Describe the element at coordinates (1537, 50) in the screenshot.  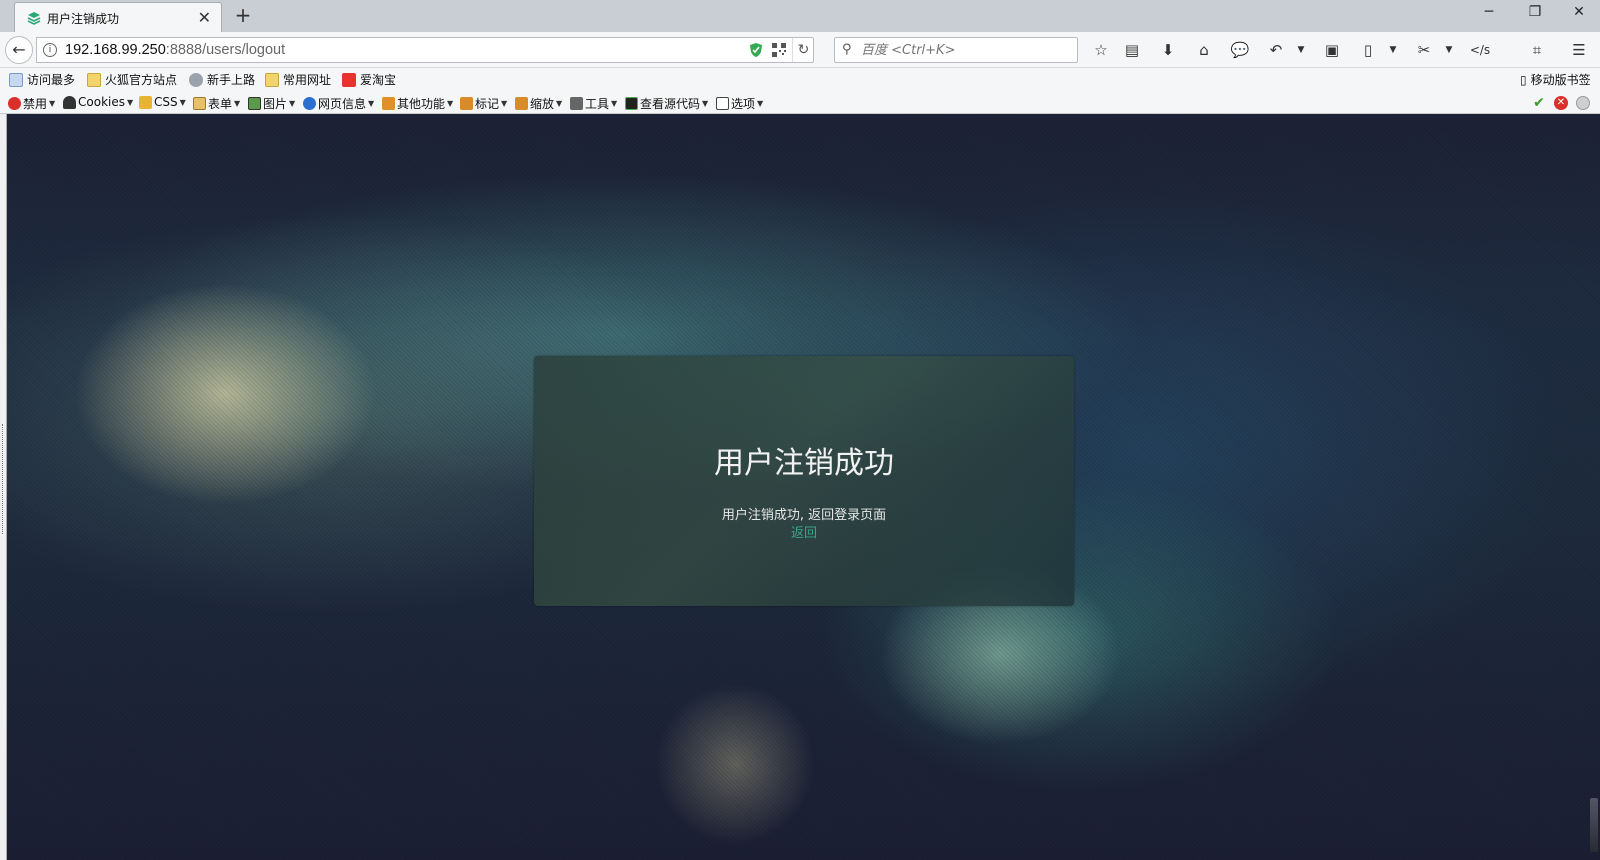
I see `crop-icon: ⌗` at that location.